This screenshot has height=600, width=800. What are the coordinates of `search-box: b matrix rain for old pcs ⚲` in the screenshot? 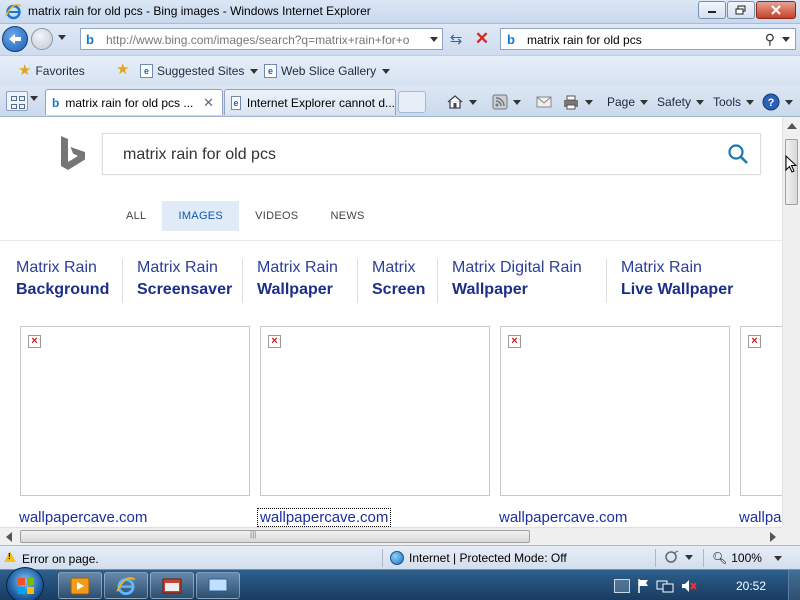 It's located at (648, 39).